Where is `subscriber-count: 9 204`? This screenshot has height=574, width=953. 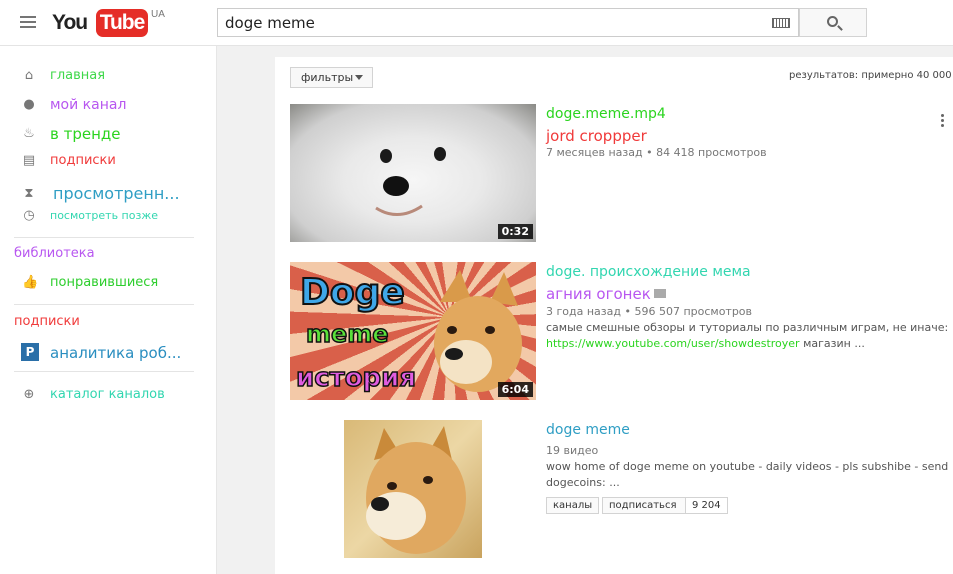 subscriber-count: 9 204 is located at coordinates (706, 505).